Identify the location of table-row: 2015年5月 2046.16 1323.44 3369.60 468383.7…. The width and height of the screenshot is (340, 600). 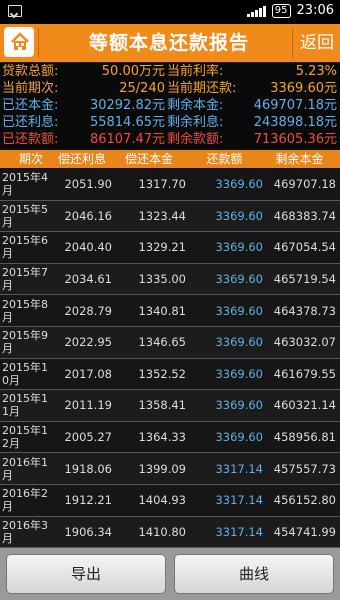
(170, 216).